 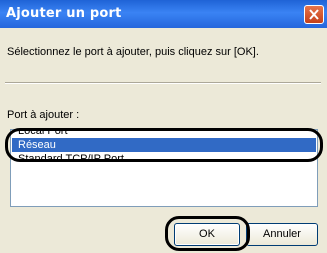 What do you see at coordinates (163, 83) in the screenshot?
I see `divider` at bounding box center [163, 83].